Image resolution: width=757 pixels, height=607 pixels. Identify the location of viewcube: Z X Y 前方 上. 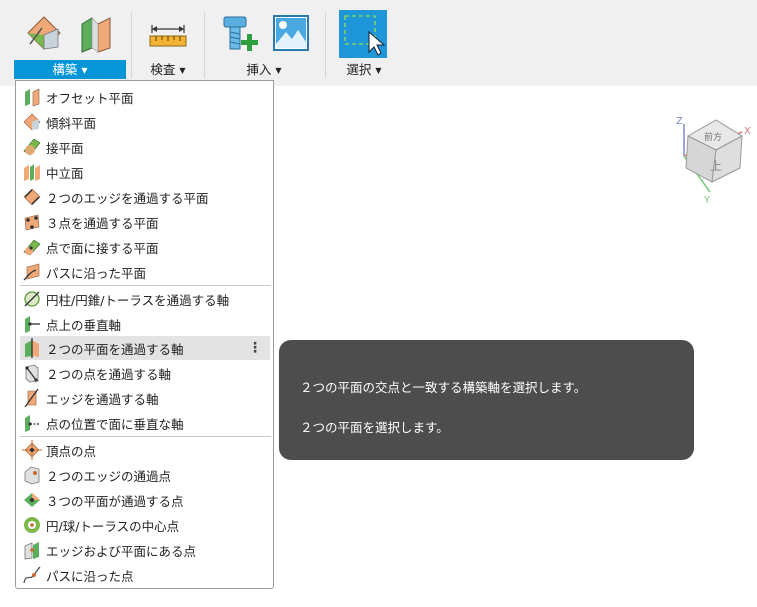
(714, 158).